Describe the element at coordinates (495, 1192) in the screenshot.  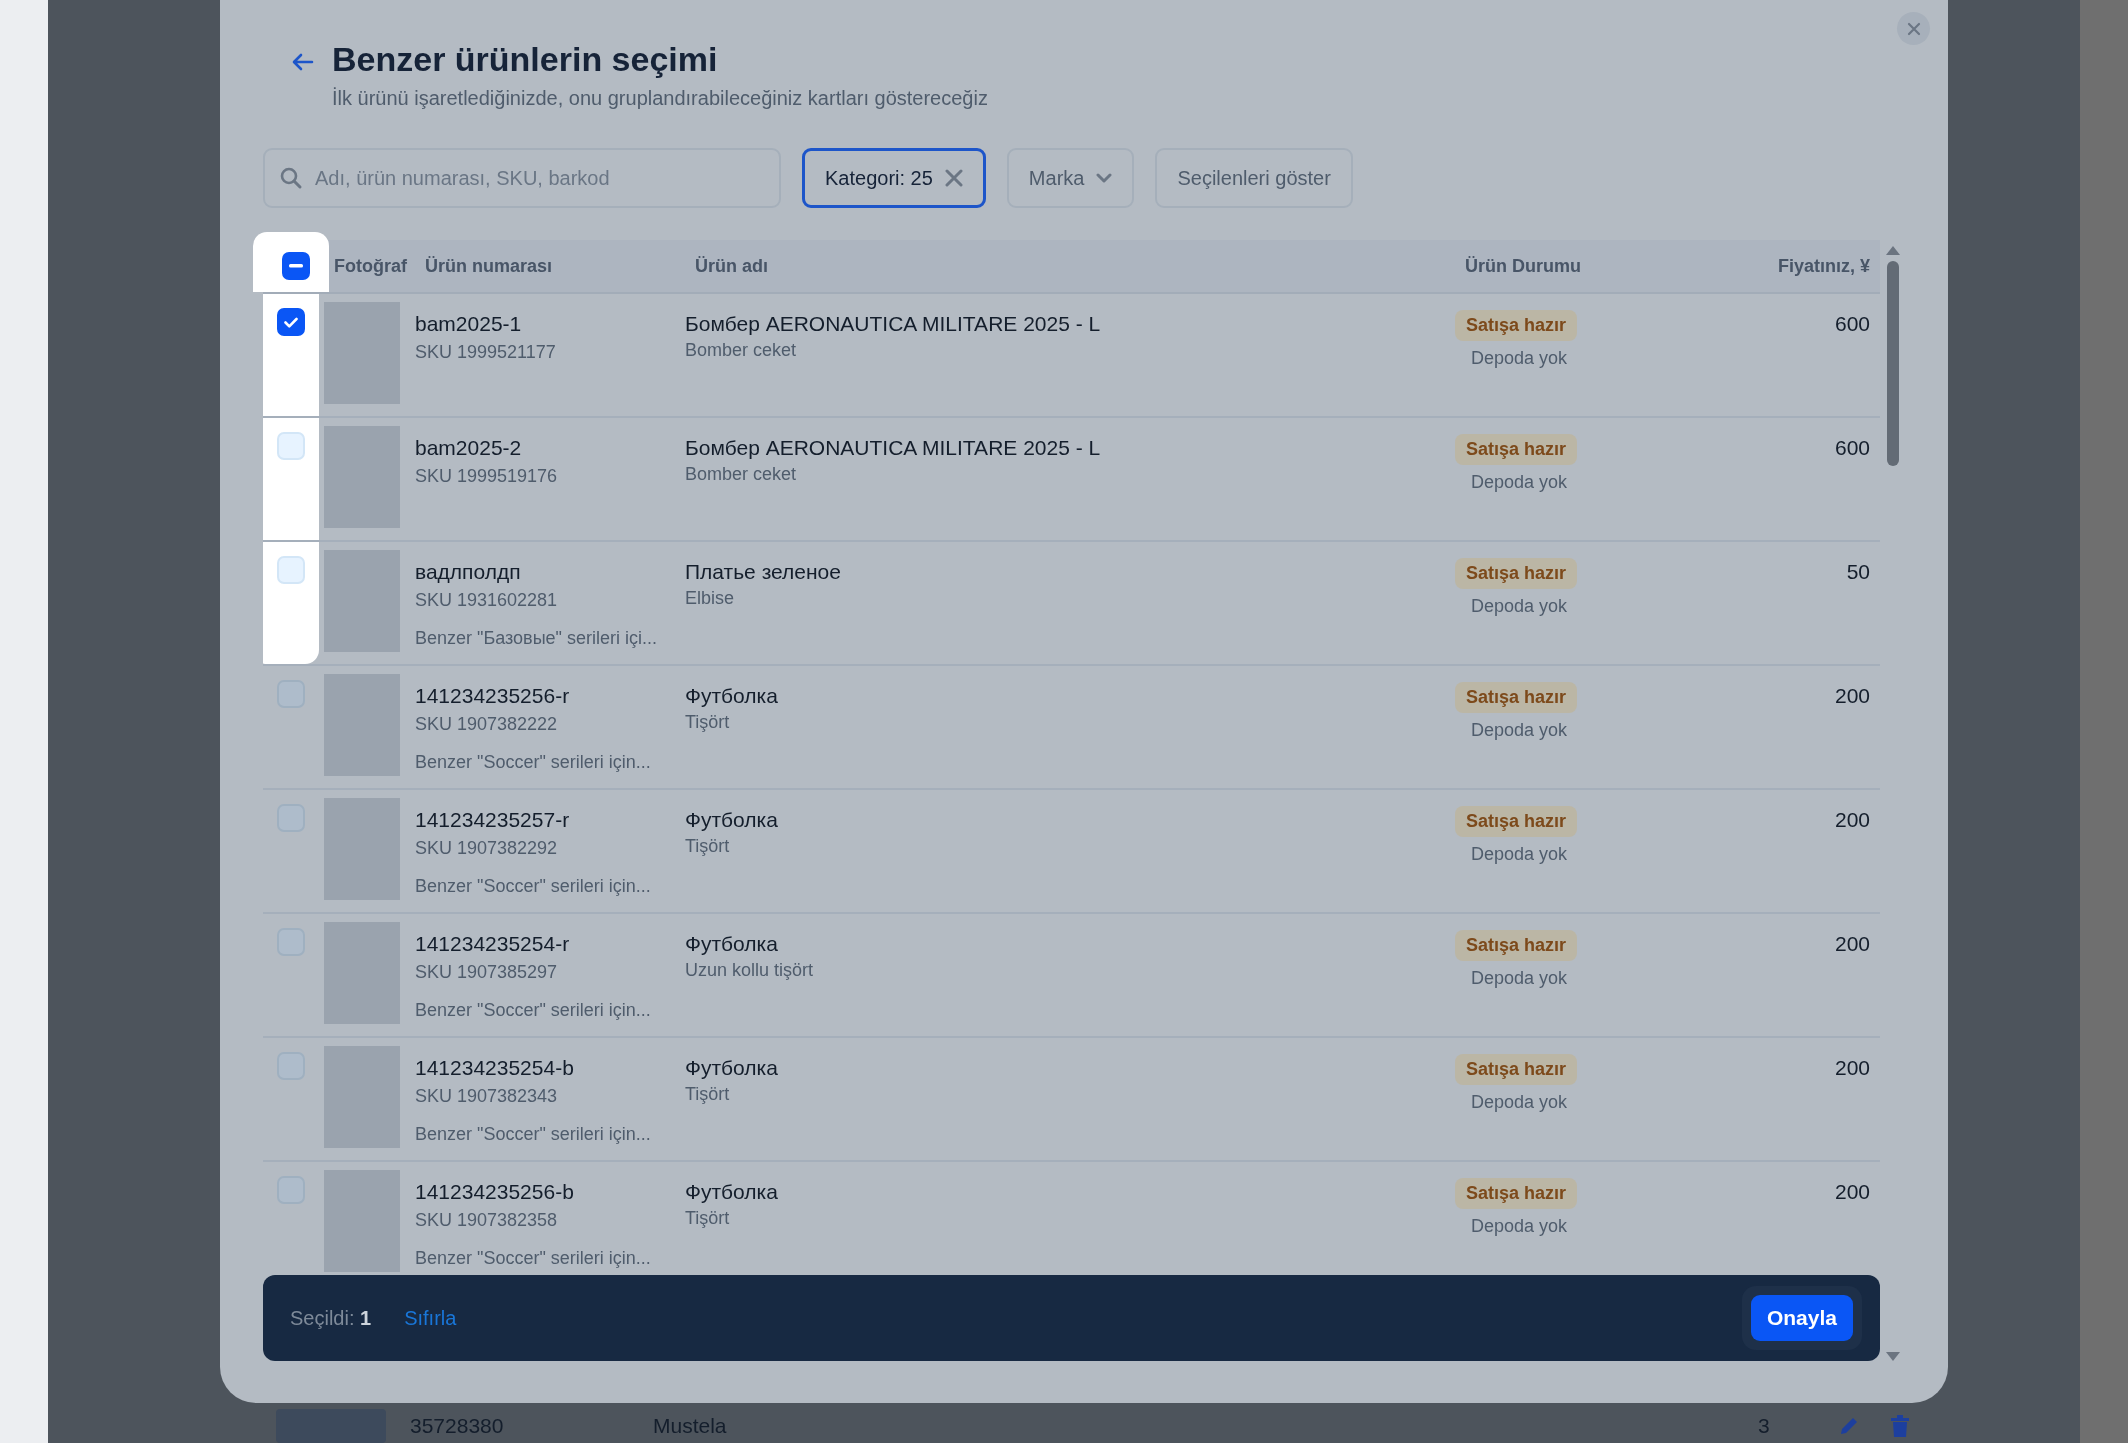
I see `product-number: 141234235256-b` at that location.